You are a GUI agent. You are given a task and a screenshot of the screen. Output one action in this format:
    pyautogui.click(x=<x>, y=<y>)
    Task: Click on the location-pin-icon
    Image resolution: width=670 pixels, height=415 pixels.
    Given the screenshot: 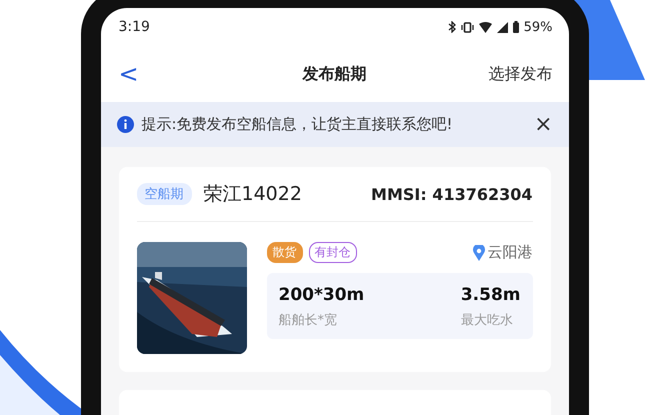 What is the action you would take?
    pyautogui.click(x=478, y=252)
    